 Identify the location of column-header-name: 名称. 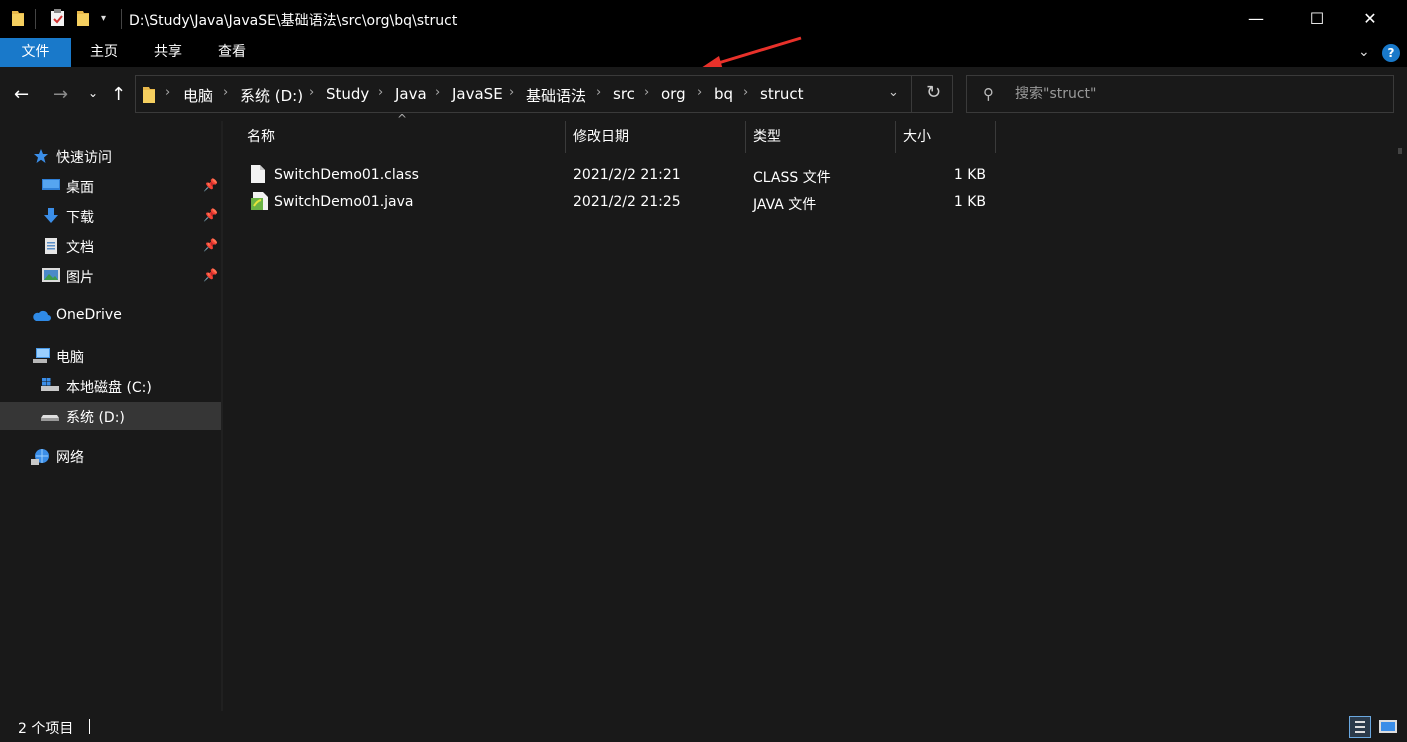
(261, 137).